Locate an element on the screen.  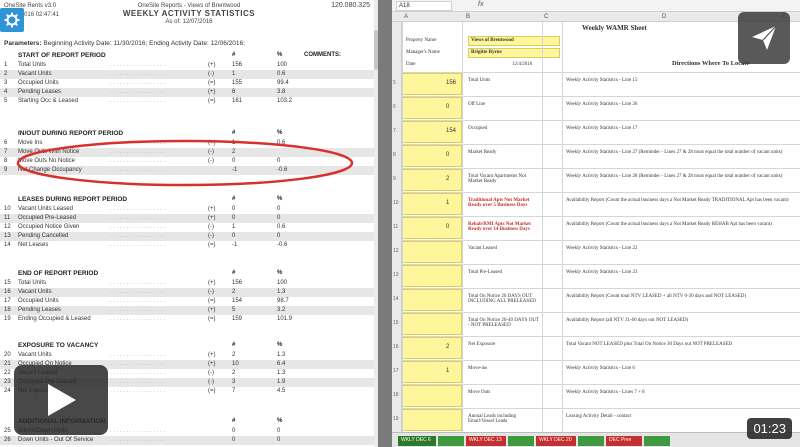
row-number: 24 is located at coordinates (7, 391).